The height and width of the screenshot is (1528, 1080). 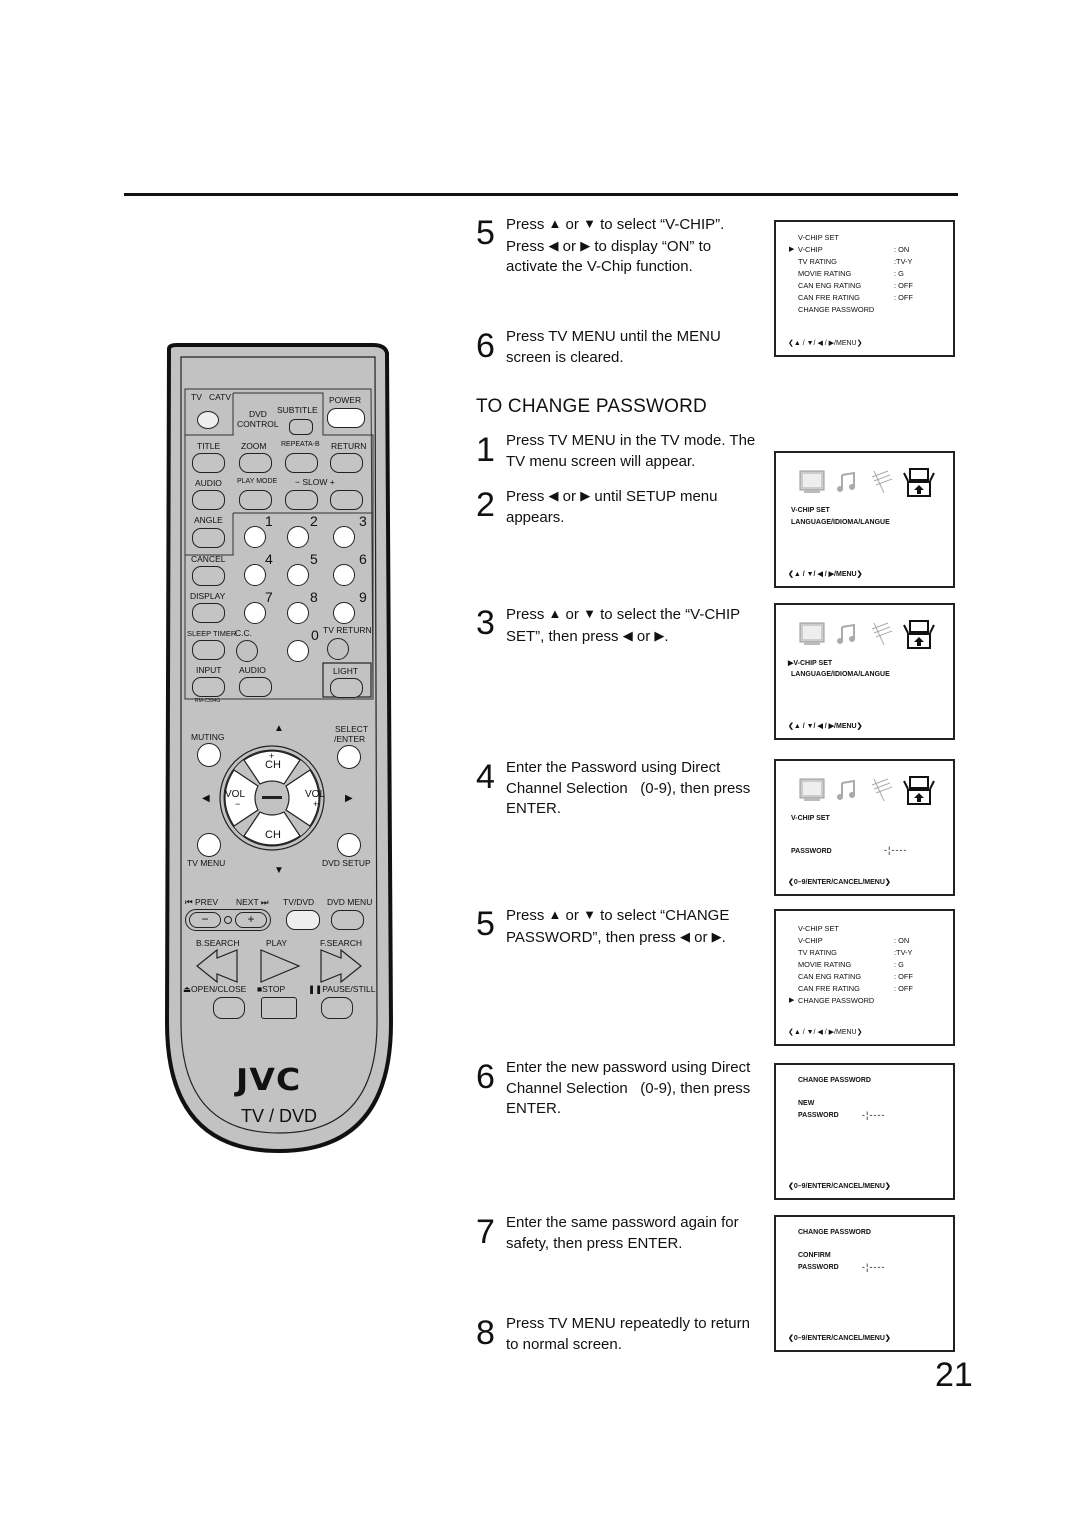 What do you see at coordinates (247, 651) in the screenshot?
I see `cc-button` at bounding box center [247, 651].